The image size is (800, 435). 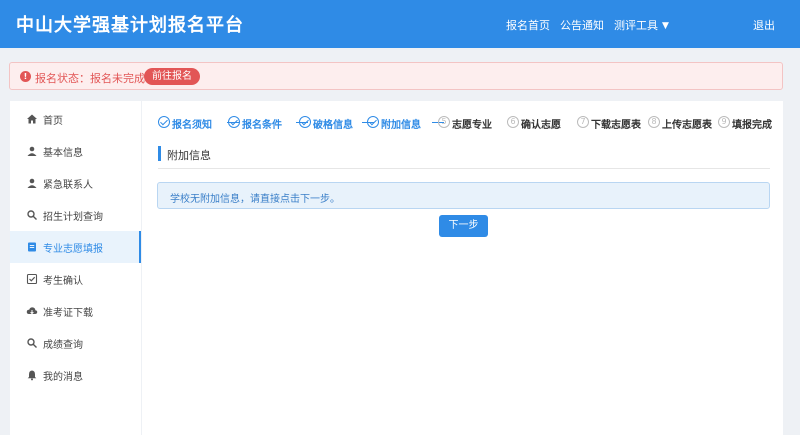 I want to click on sidebar-item-label: 考生确认, so click(x=63, y=281).